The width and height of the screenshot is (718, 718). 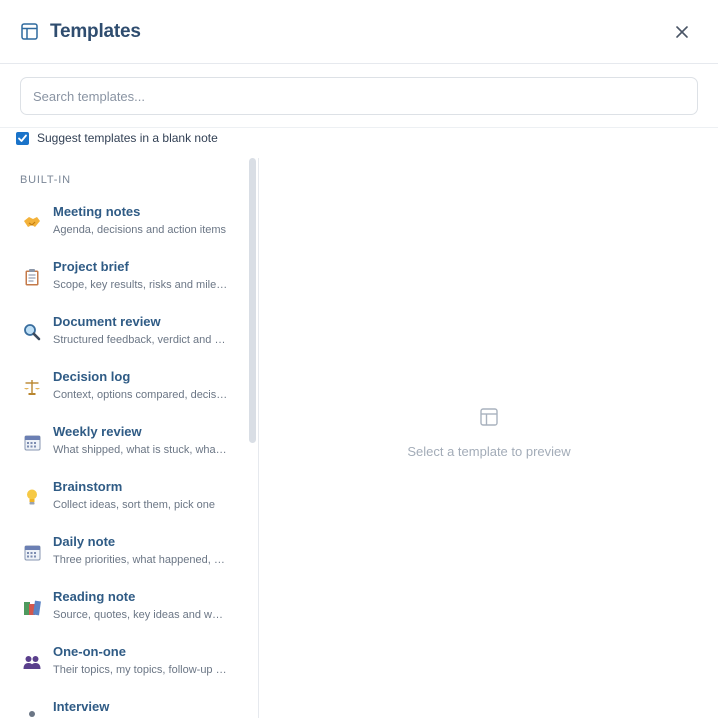 I want to click on search-field, so click(x=359, y=96).